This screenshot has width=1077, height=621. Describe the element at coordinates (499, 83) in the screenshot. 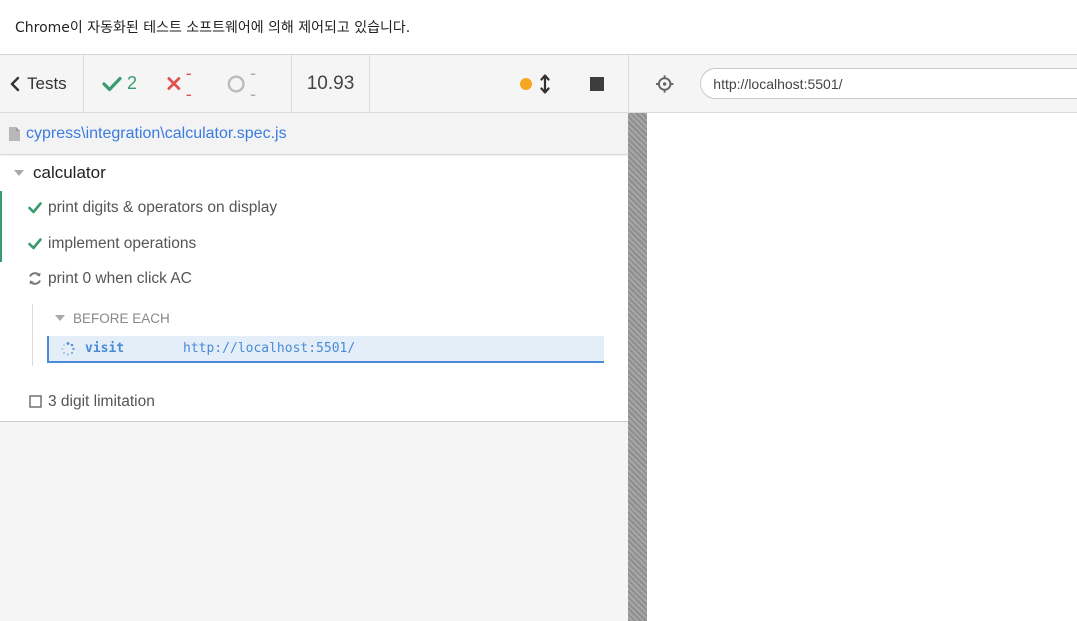

I see `run-controls` at that location.